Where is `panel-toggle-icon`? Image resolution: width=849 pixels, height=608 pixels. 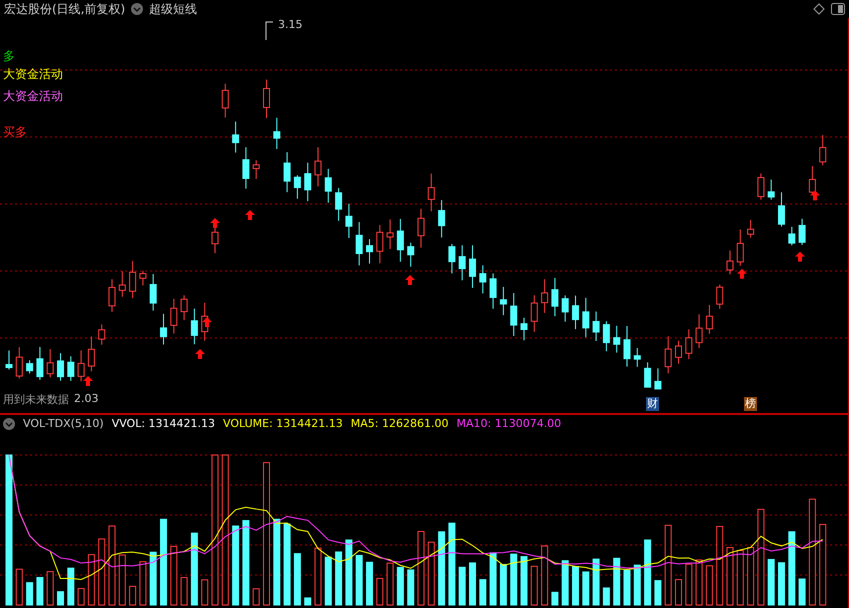 panel-toggle-icon is located at coordinates (838, 9).